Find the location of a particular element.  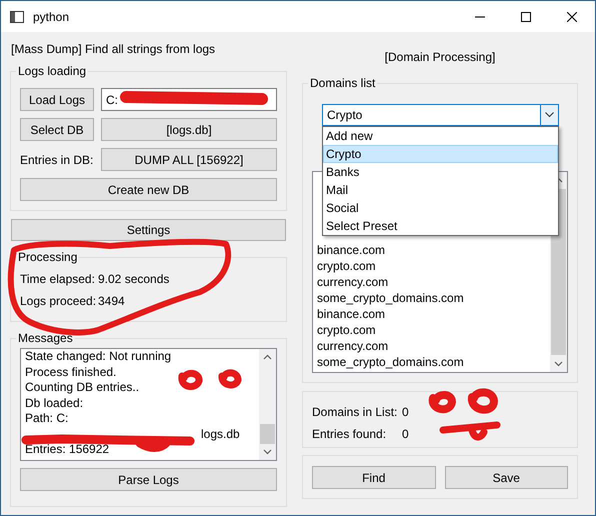

log-line: Process finished. is located at coordinates (70, 371).